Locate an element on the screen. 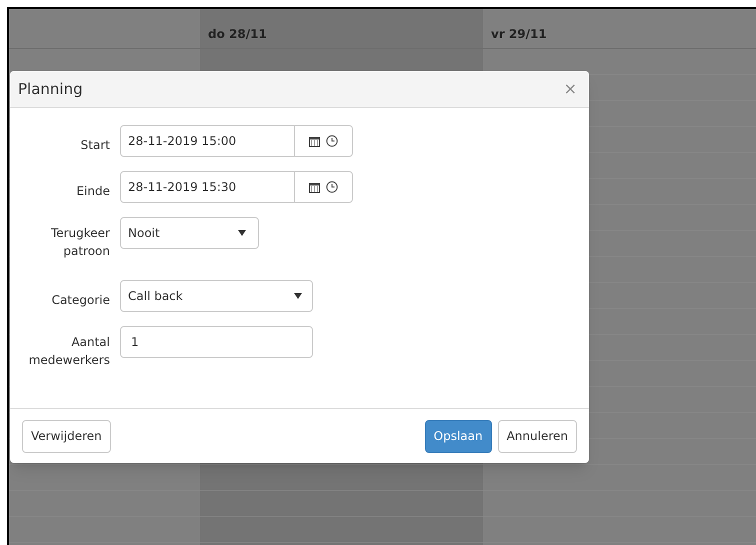  field-label: Einde is located at coordinates (93, 191).